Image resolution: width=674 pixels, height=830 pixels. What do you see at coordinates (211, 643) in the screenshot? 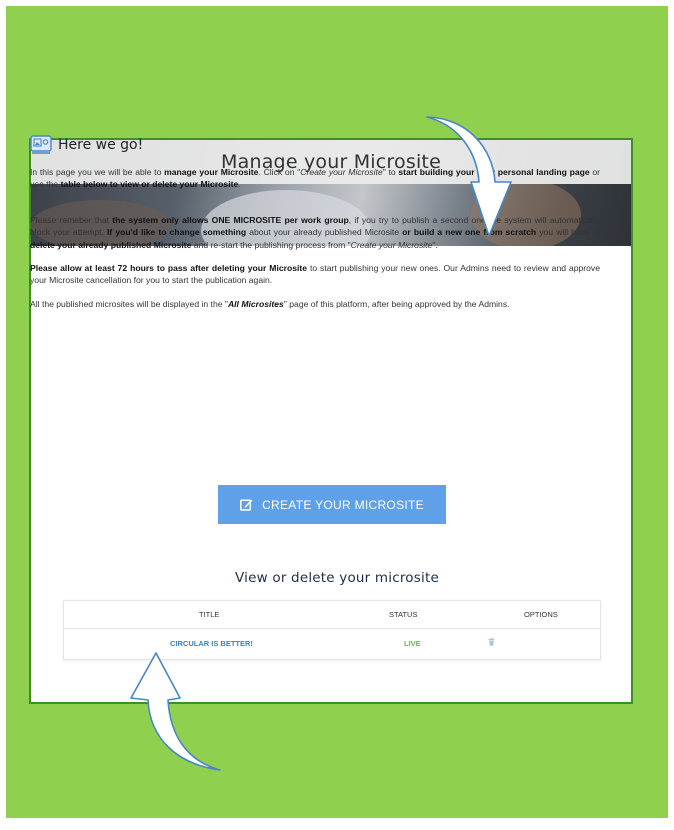
I see `microsite-title-link: CIRCULAR IS BETTER!` at bounding box center [211, 643].